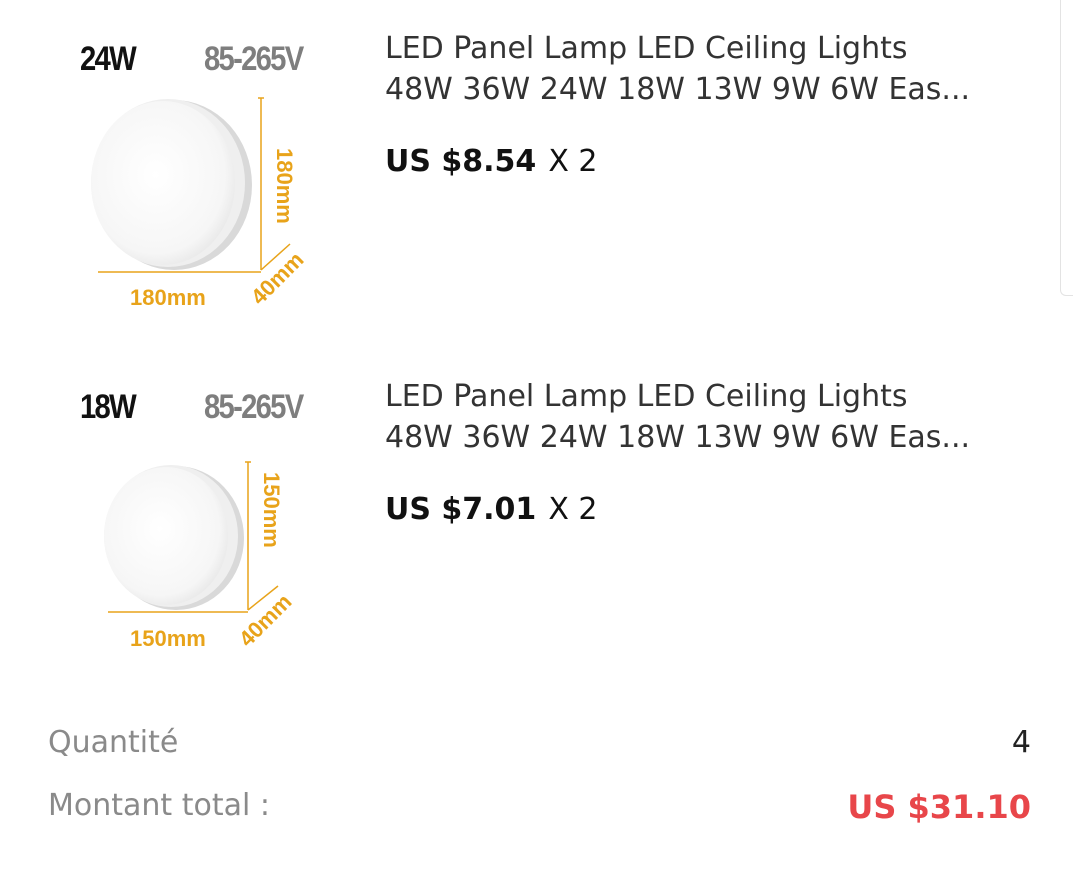 Image resolution: width=1073 pixels, height=880 pixels. I want to click on lamp-illustration: 180mm 180mm 40mm, so click(200, 203).